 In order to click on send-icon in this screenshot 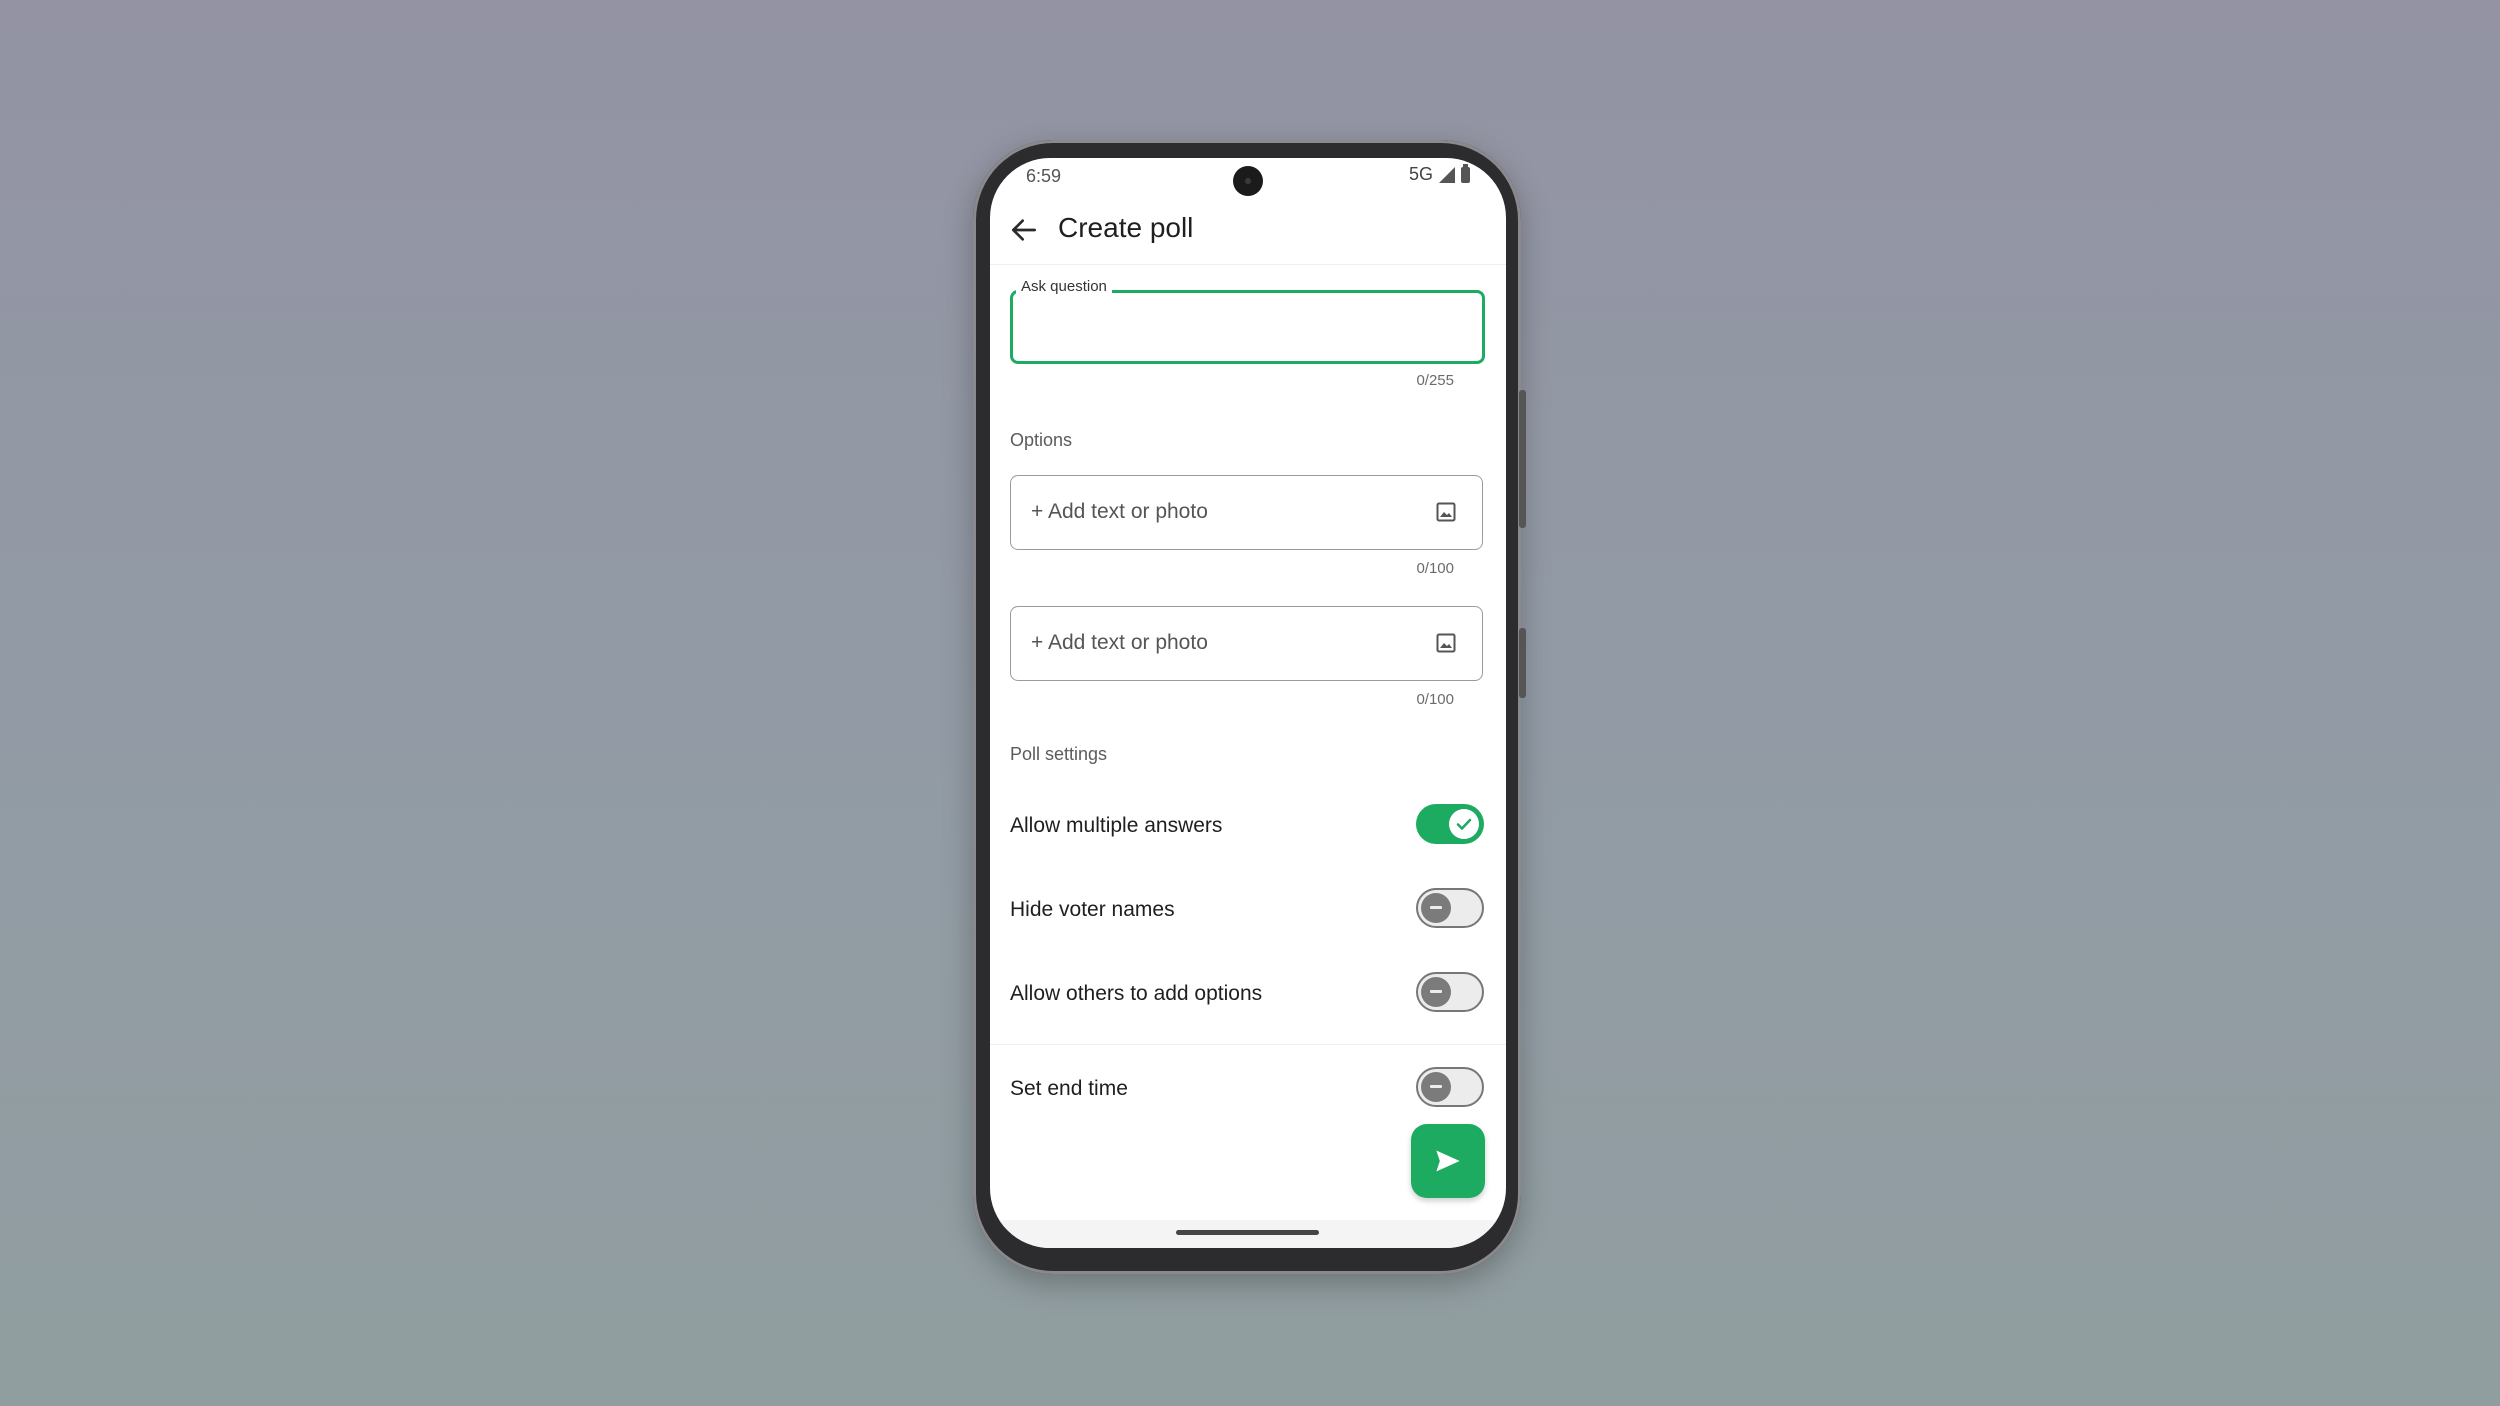, I will do `click(1448, 1161)`.